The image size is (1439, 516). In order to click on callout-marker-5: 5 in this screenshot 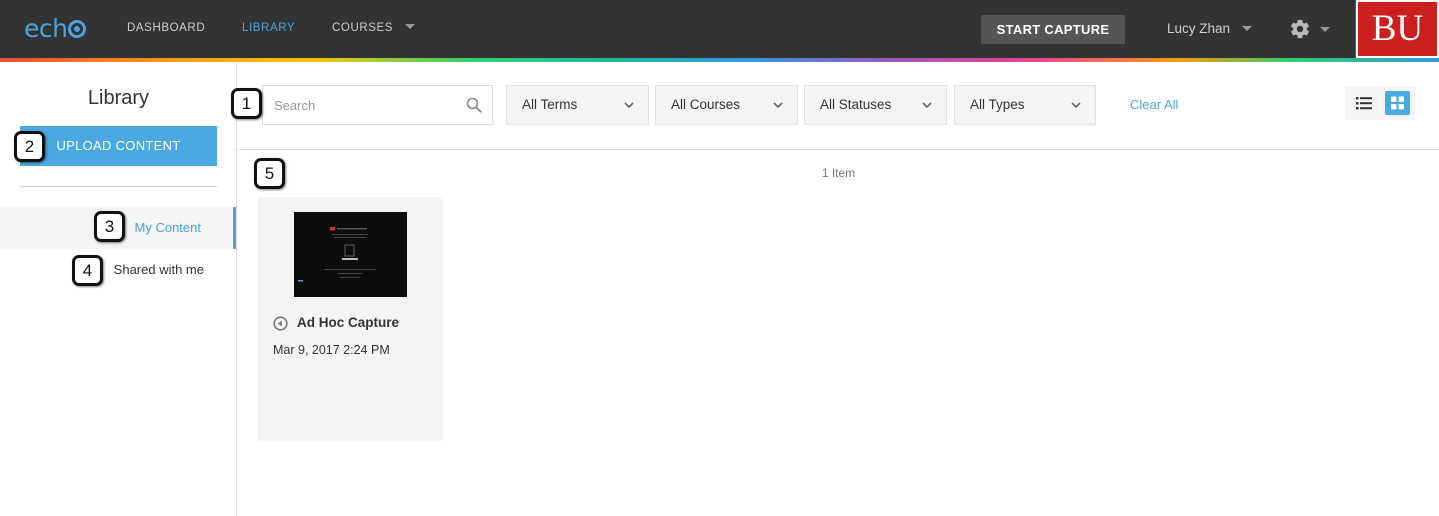, I will do `click(269, 173)`.